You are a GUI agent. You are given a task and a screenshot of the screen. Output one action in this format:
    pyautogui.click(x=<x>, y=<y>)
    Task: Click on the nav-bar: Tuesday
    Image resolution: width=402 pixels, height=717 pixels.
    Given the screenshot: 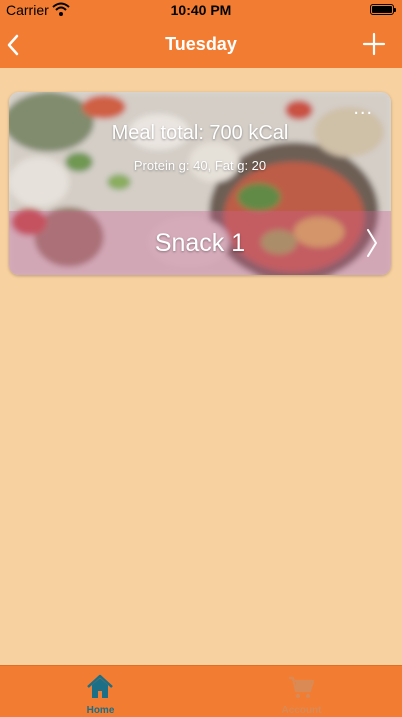 What is the action you would take?
    pyautogui.click(x=201, y=44)
    